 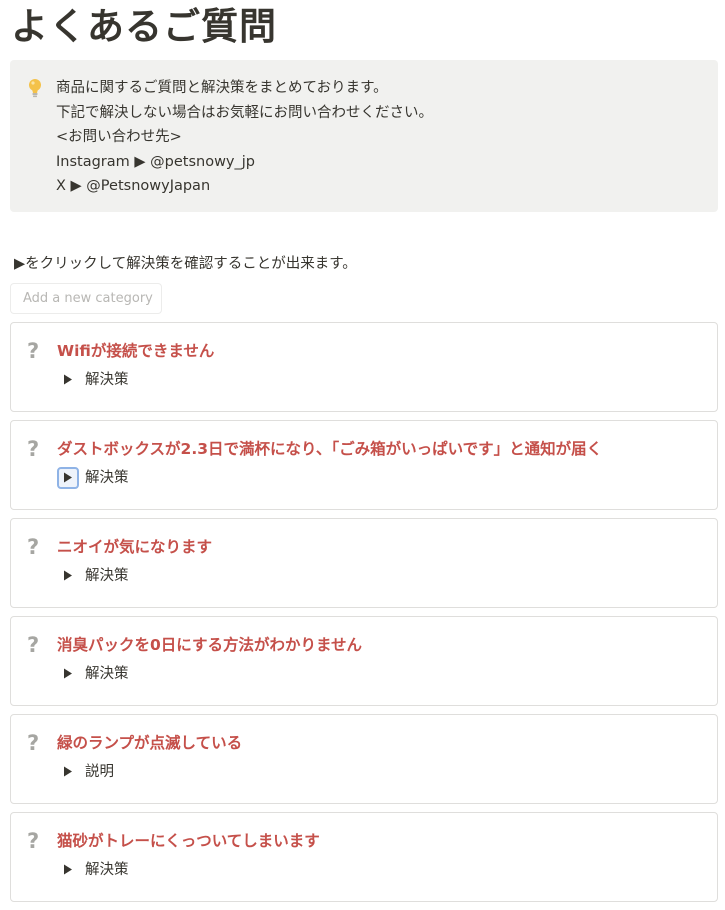 I want to click on lightbulb-icon, so click(x=35, y=88).